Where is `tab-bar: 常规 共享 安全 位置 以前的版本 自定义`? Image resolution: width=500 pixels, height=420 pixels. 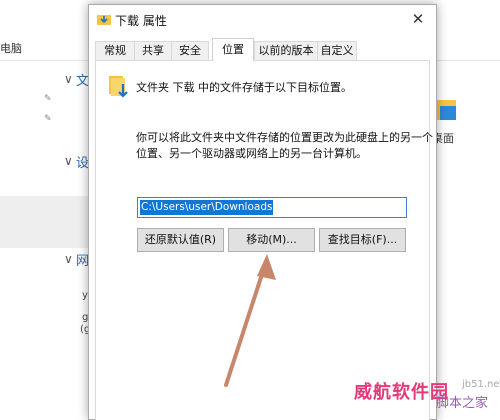 tab-bar: 常规 共享 安全 位置 以前的版本 自定义 is located at coordinates (263, 49).